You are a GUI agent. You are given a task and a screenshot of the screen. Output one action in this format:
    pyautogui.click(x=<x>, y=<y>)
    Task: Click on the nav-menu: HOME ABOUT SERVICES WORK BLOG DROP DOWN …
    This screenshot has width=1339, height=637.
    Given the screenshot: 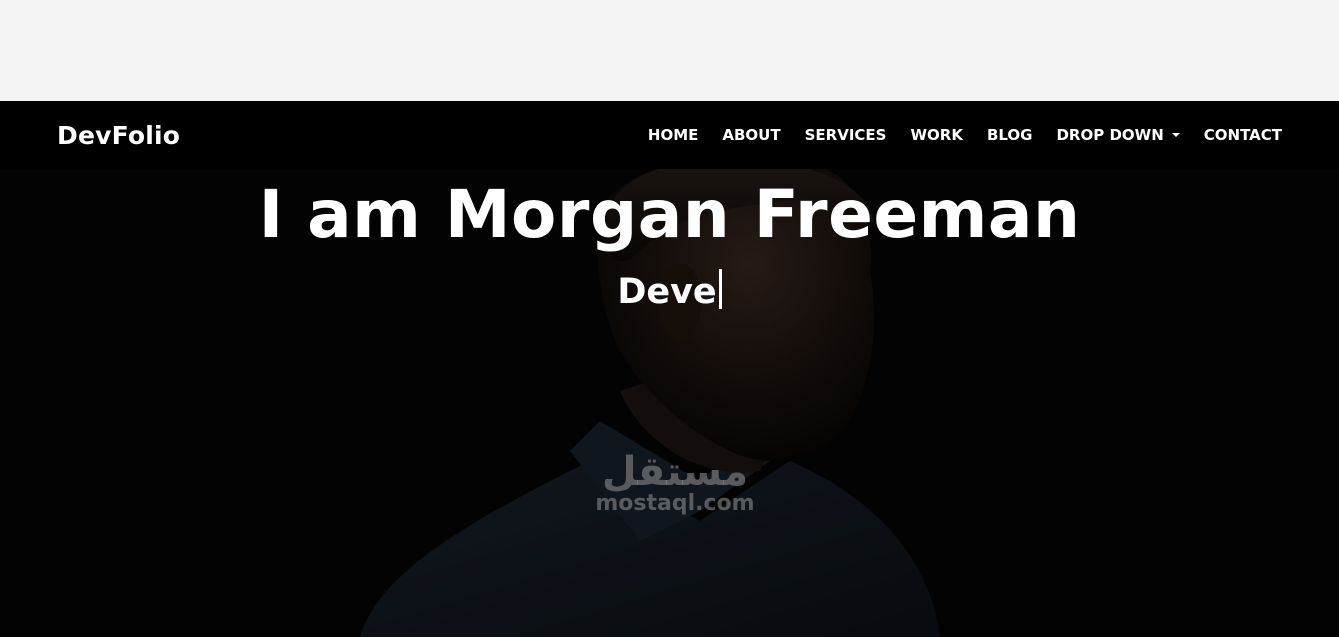 What is the action you would take?
    pyautogui.click(x=953, y=135)
    